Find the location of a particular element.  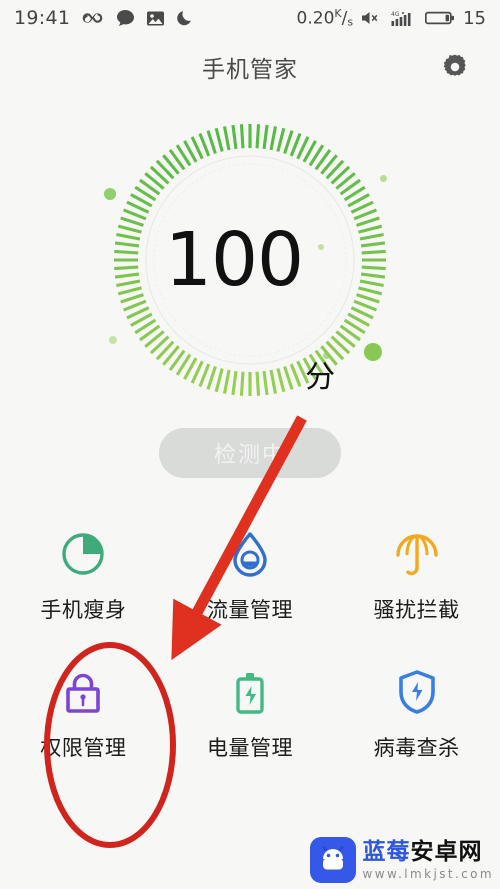

status-time: 19:41 is located at coordinates (42, 18).